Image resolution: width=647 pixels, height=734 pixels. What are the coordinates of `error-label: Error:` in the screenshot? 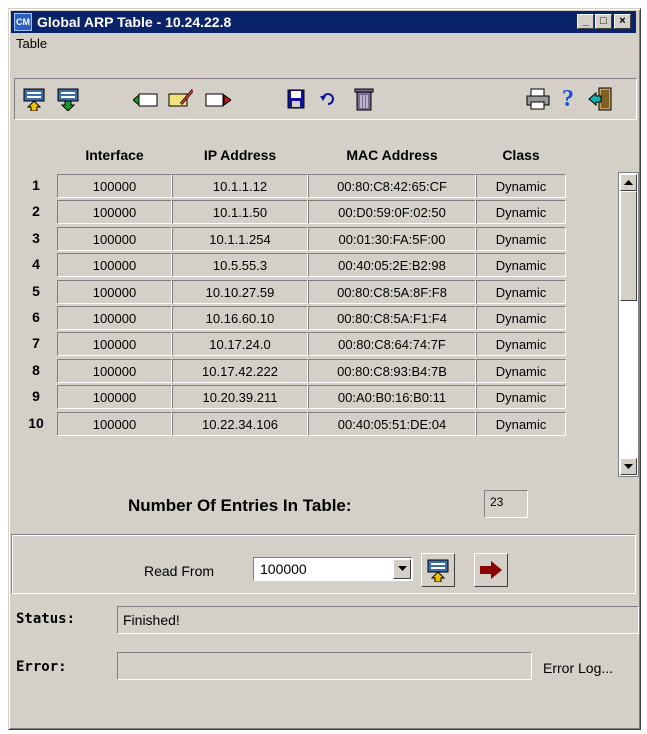 It's located at (41, 667).